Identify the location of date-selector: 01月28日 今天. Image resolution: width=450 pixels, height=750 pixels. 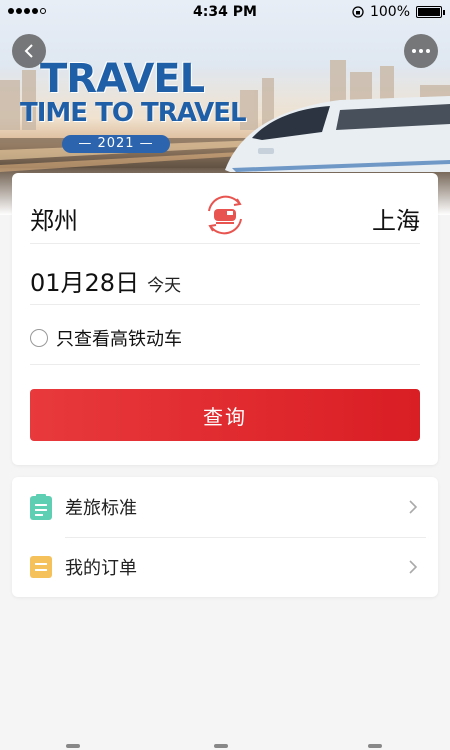
(105, 280).